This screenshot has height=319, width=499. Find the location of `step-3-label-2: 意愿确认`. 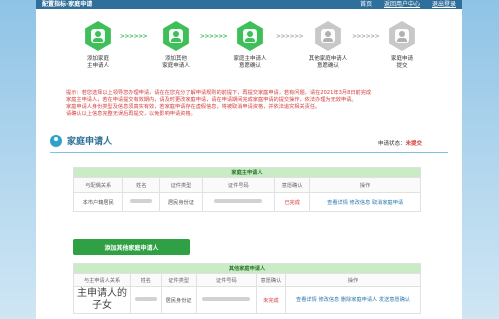

step-3-label-2: 意愿确认 is located at coordinates (249, 66).